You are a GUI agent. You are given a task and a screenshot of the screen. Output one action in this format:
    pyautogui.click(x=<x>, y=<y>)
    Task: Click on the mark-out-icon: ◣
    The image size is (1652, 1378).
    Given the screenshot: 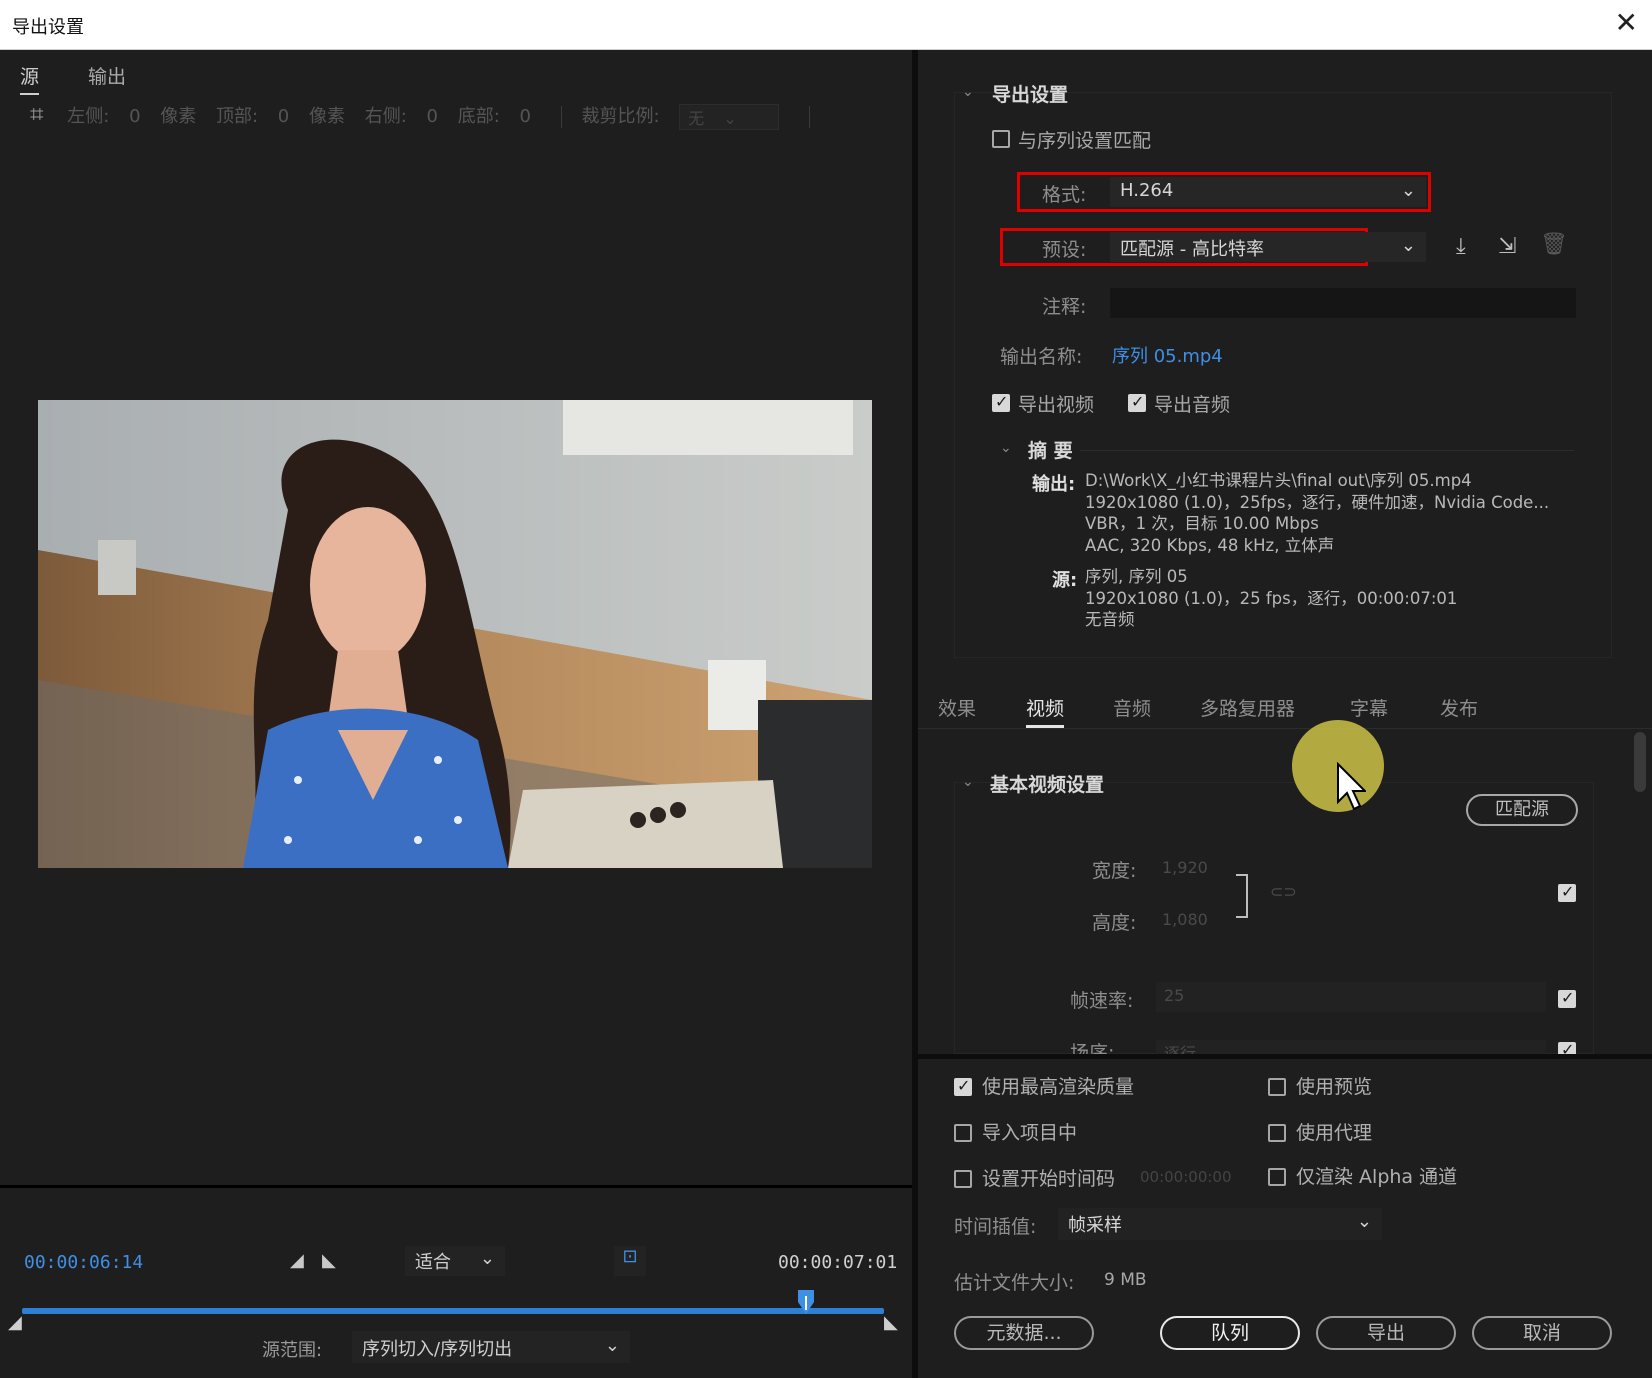 What is the action you would take?
    pyautogui.click(x=329, y=1260)
    